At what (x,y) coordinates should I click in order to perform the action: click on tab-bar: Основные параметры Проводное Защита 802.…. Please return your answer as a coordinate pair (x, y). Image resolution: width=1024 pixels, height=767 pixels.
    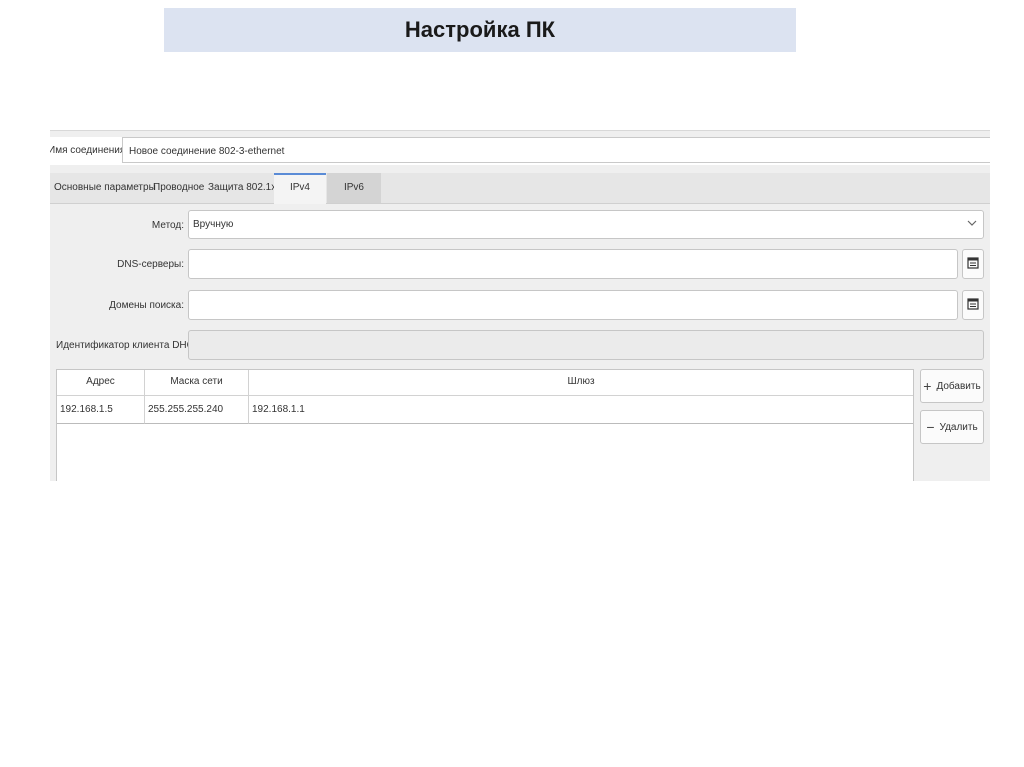
    Looking at the image, I should click on (520, 188).